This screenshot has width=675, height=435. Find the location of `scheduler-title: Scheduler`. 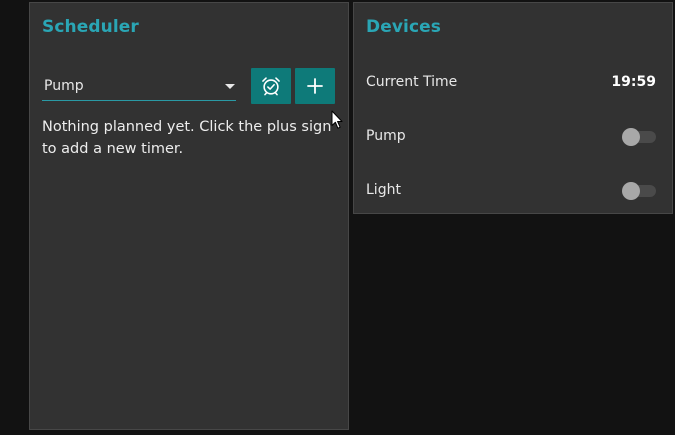

scheduler-title: Scheduler is located at coordinates (90, 27).